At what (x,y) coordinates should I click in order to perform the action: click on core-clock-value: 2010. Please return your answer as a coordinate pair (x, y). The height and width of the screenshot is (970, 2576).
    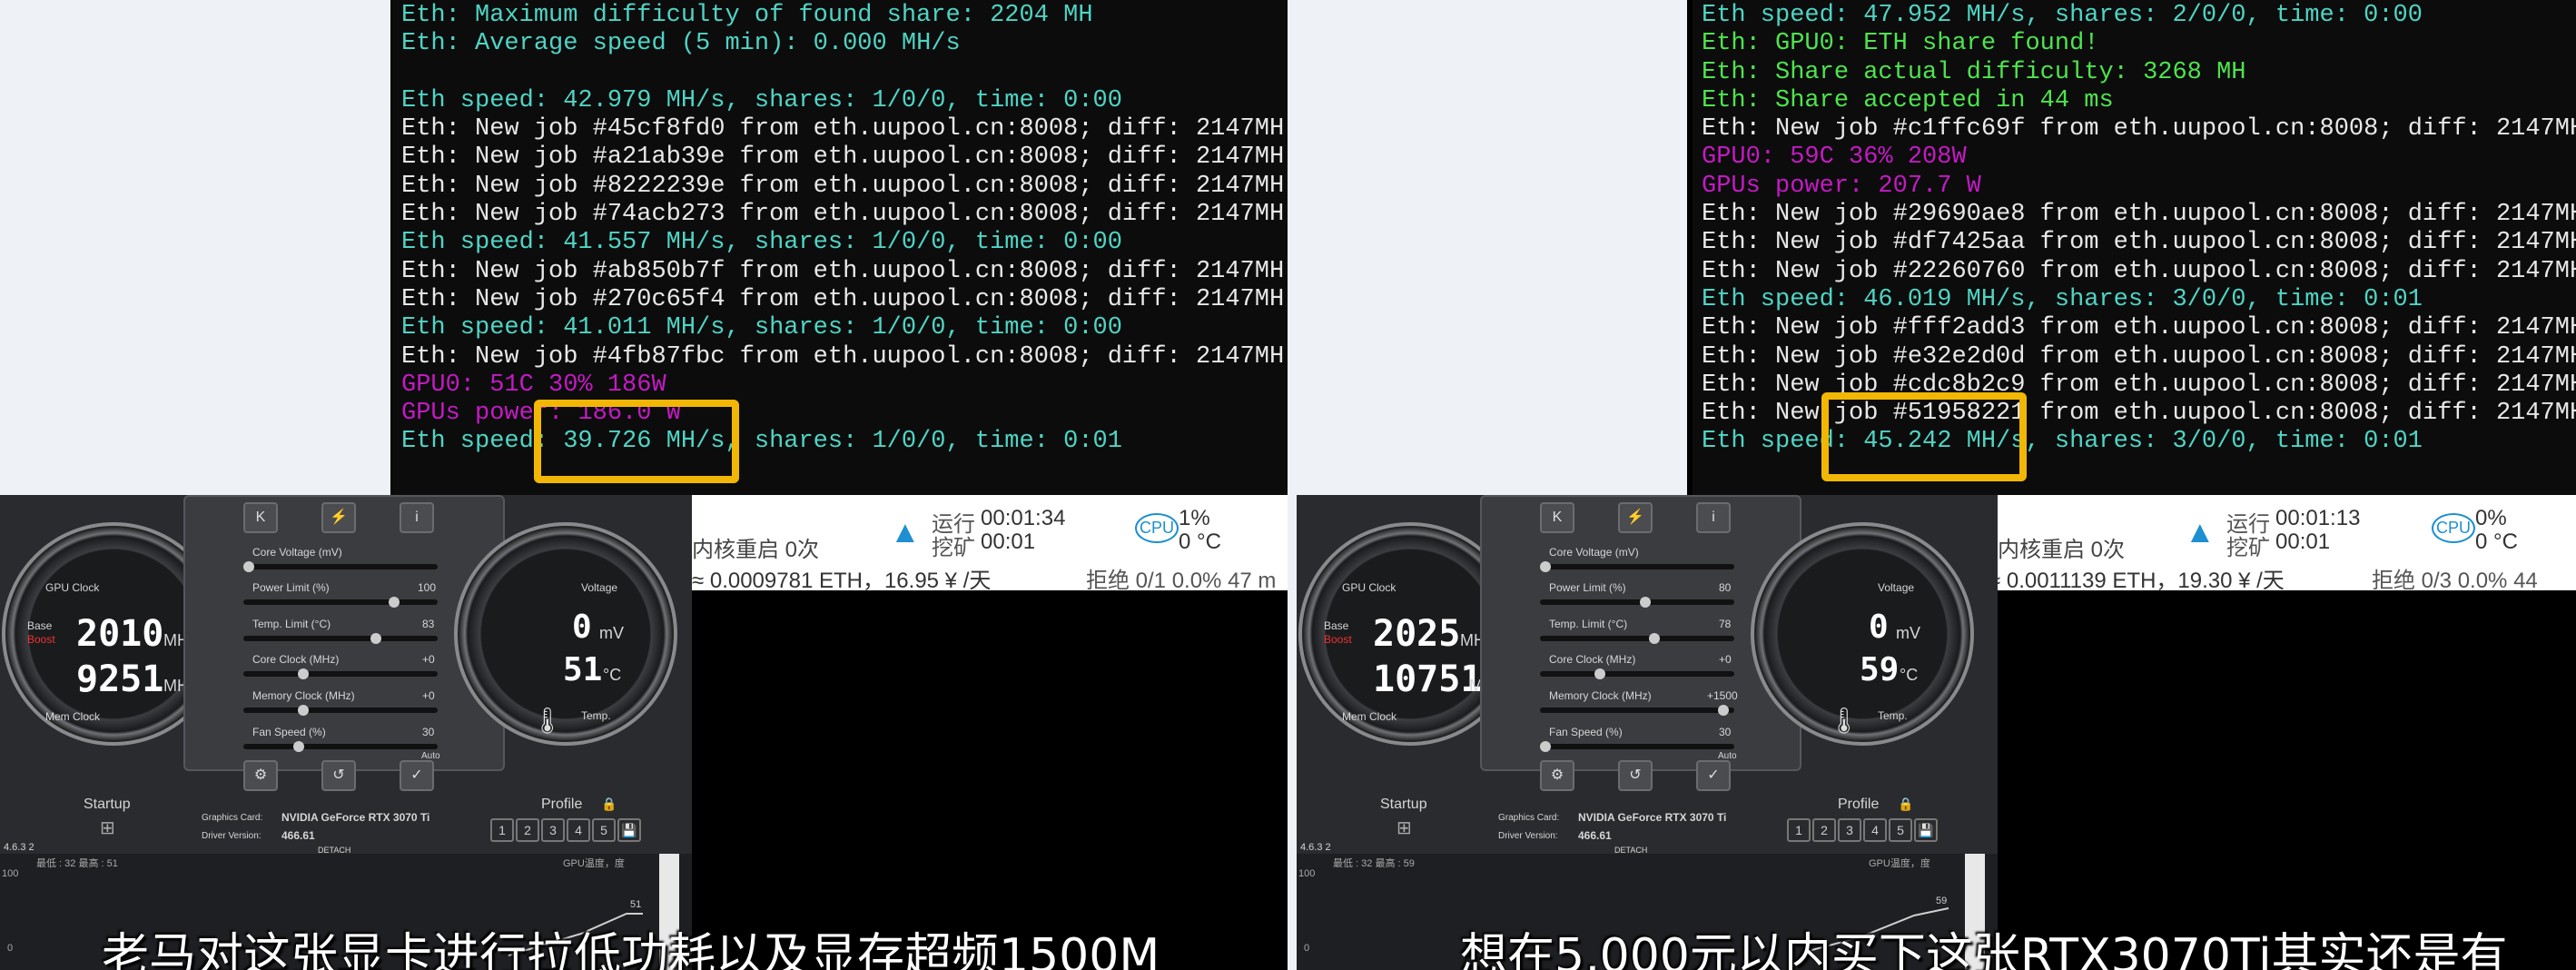
    Looking at the image, I should click on (120, 634).